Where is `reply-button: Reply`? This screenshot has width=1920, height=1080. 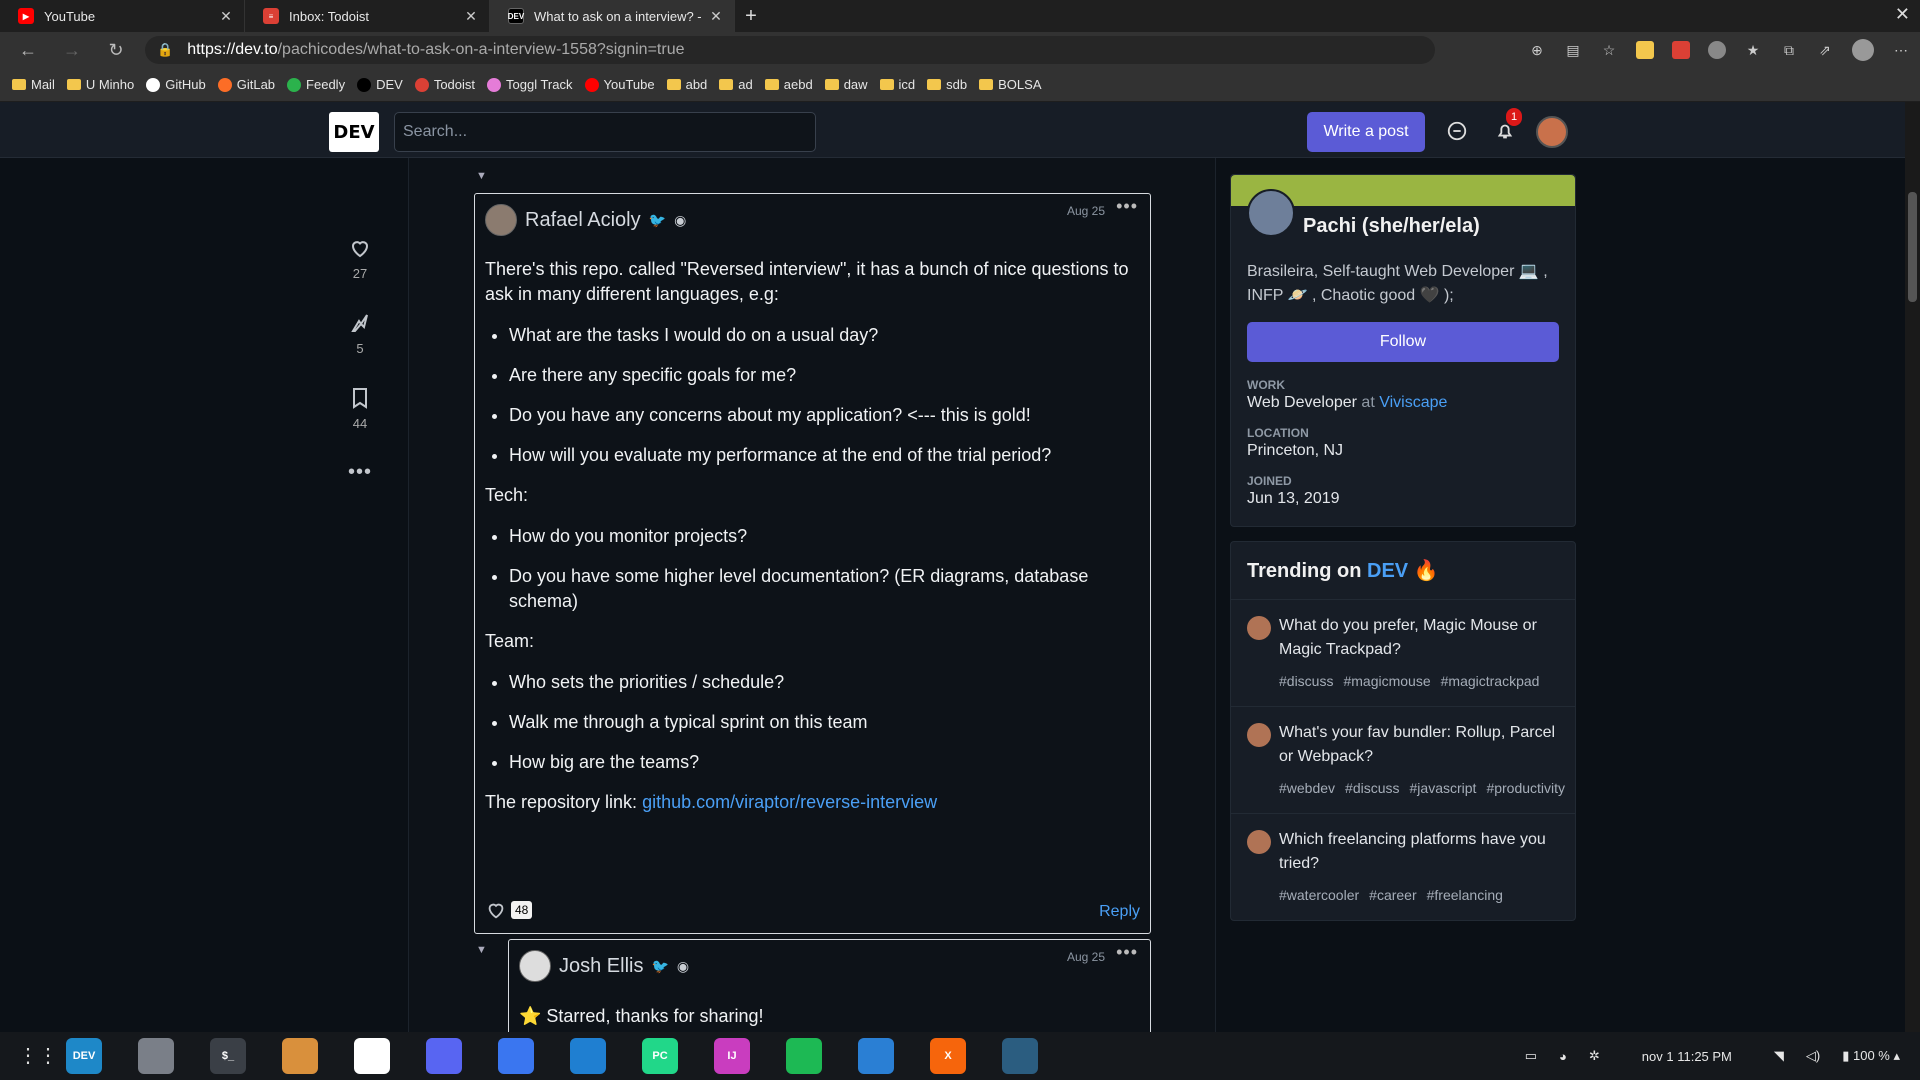
reply-button: Reply is located at coordinates (1119, 912).